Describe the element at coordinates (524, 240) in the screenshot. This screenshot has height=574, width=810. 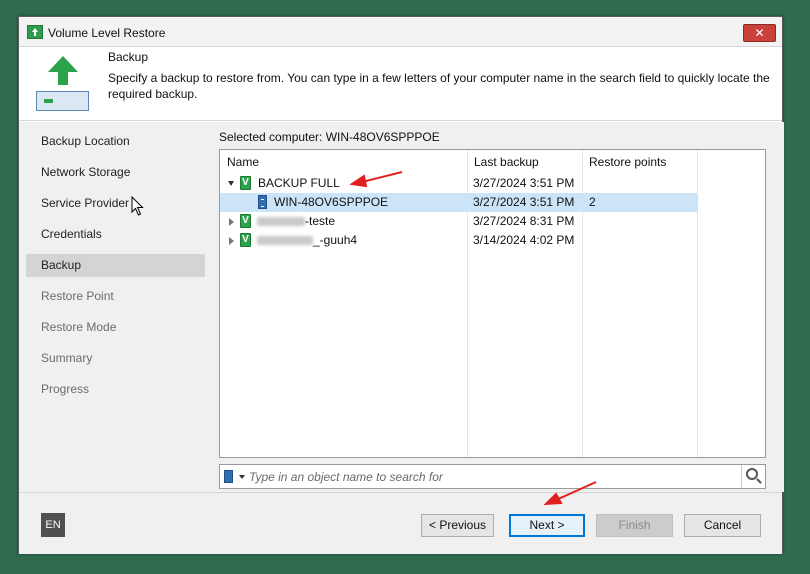
I see `row-last-backup: 3/14/2024 4:02 PM` at that location.